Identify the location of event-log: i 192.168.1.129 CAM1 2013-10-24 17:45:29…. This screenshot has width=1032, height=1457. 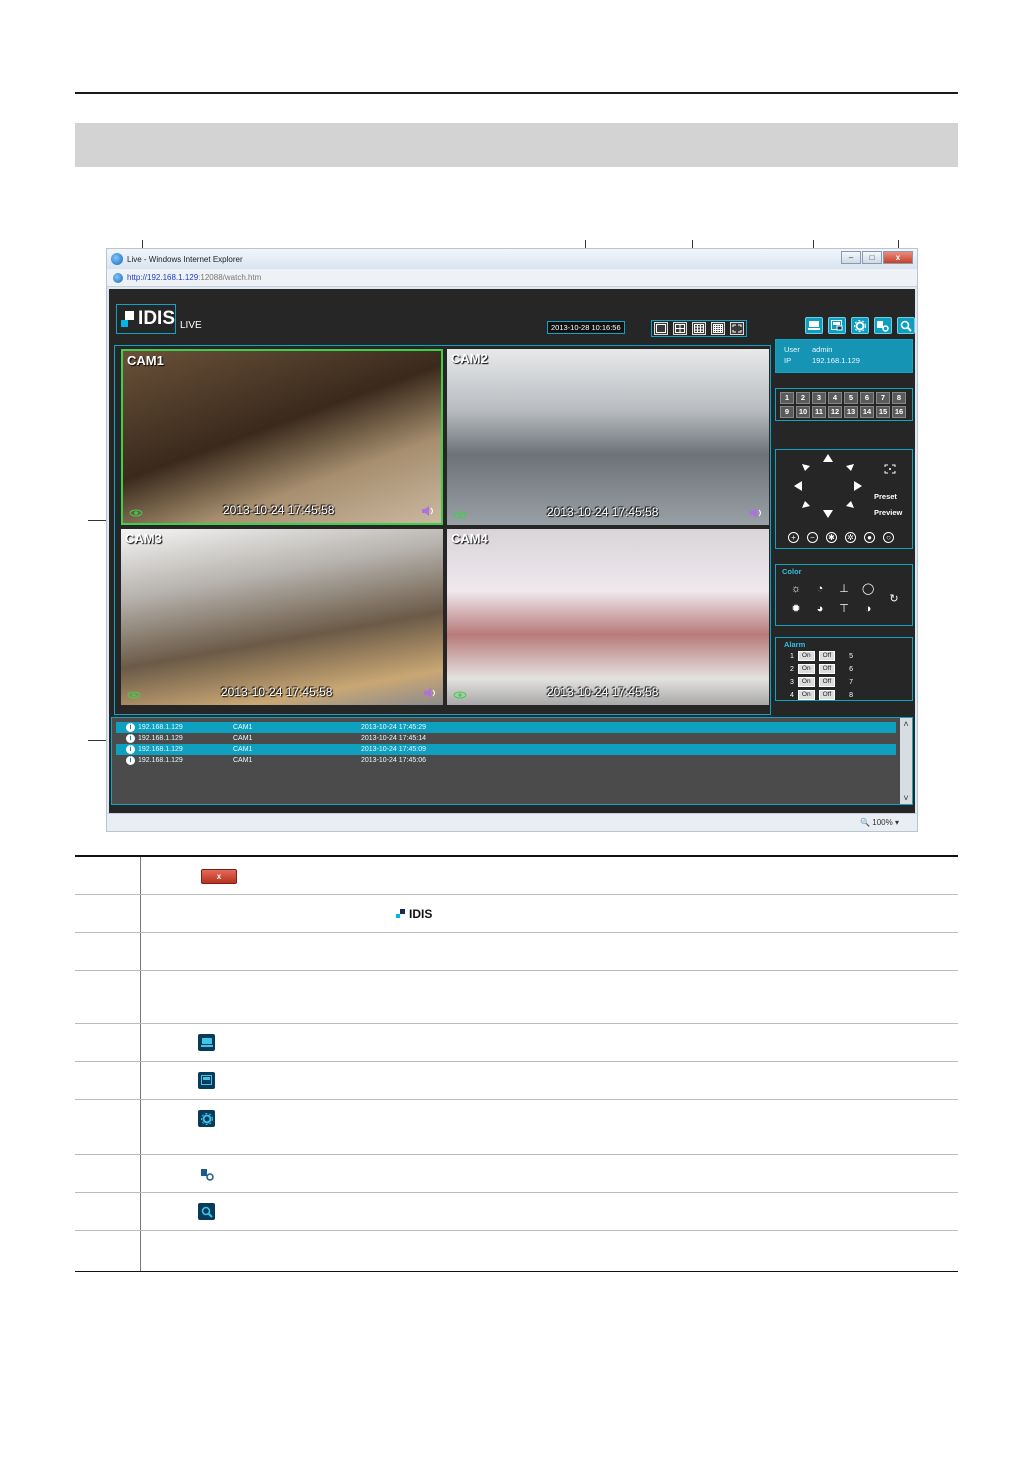
(512, 761).